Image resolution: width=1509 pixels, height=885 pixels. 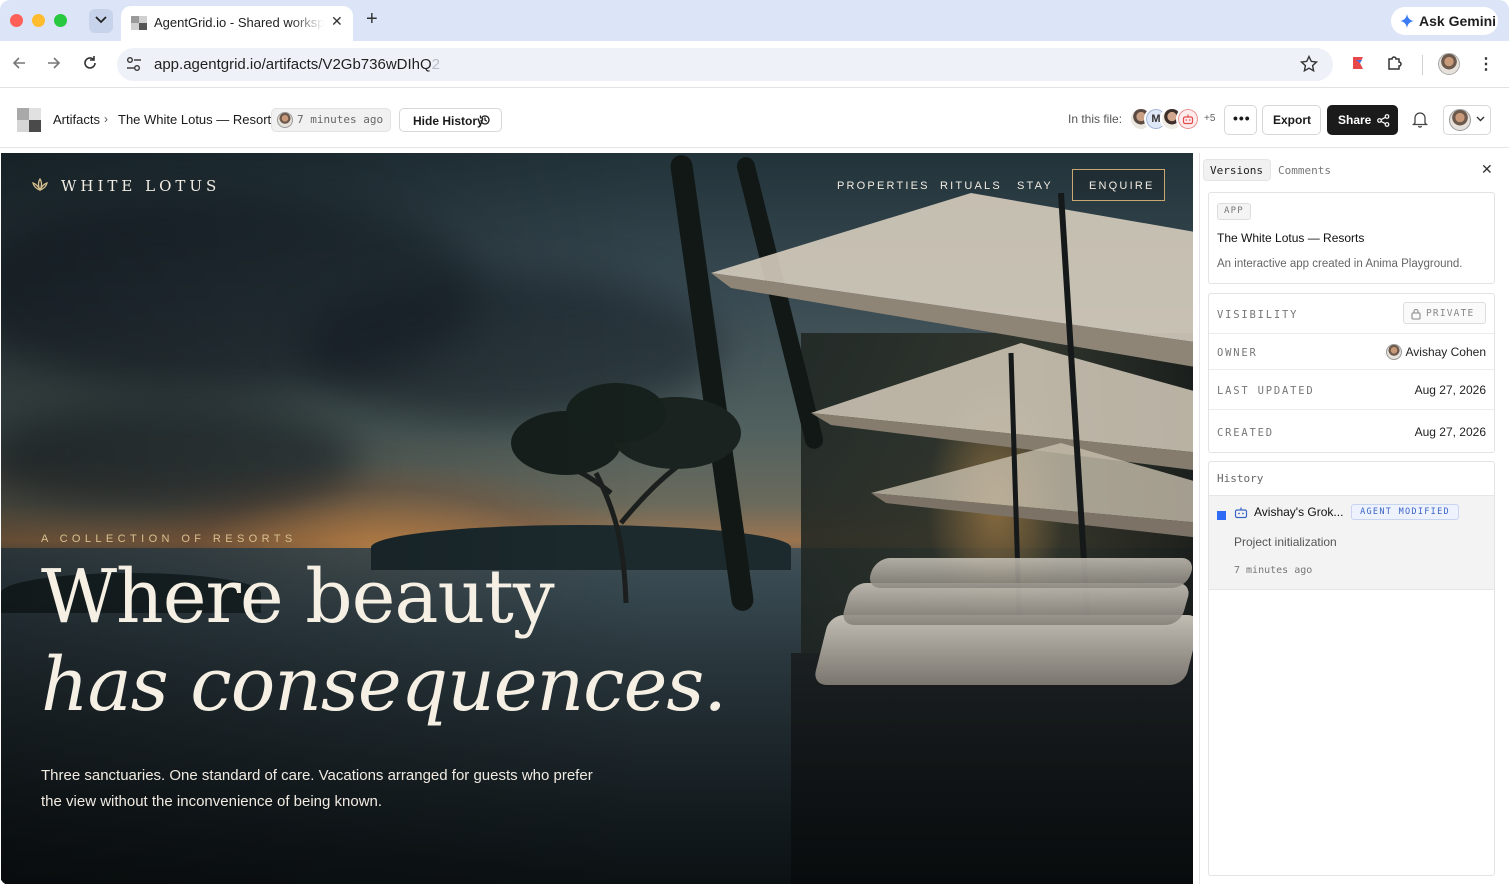 I want to click on nav-stay: STAY, so click(x=1035, y=186).